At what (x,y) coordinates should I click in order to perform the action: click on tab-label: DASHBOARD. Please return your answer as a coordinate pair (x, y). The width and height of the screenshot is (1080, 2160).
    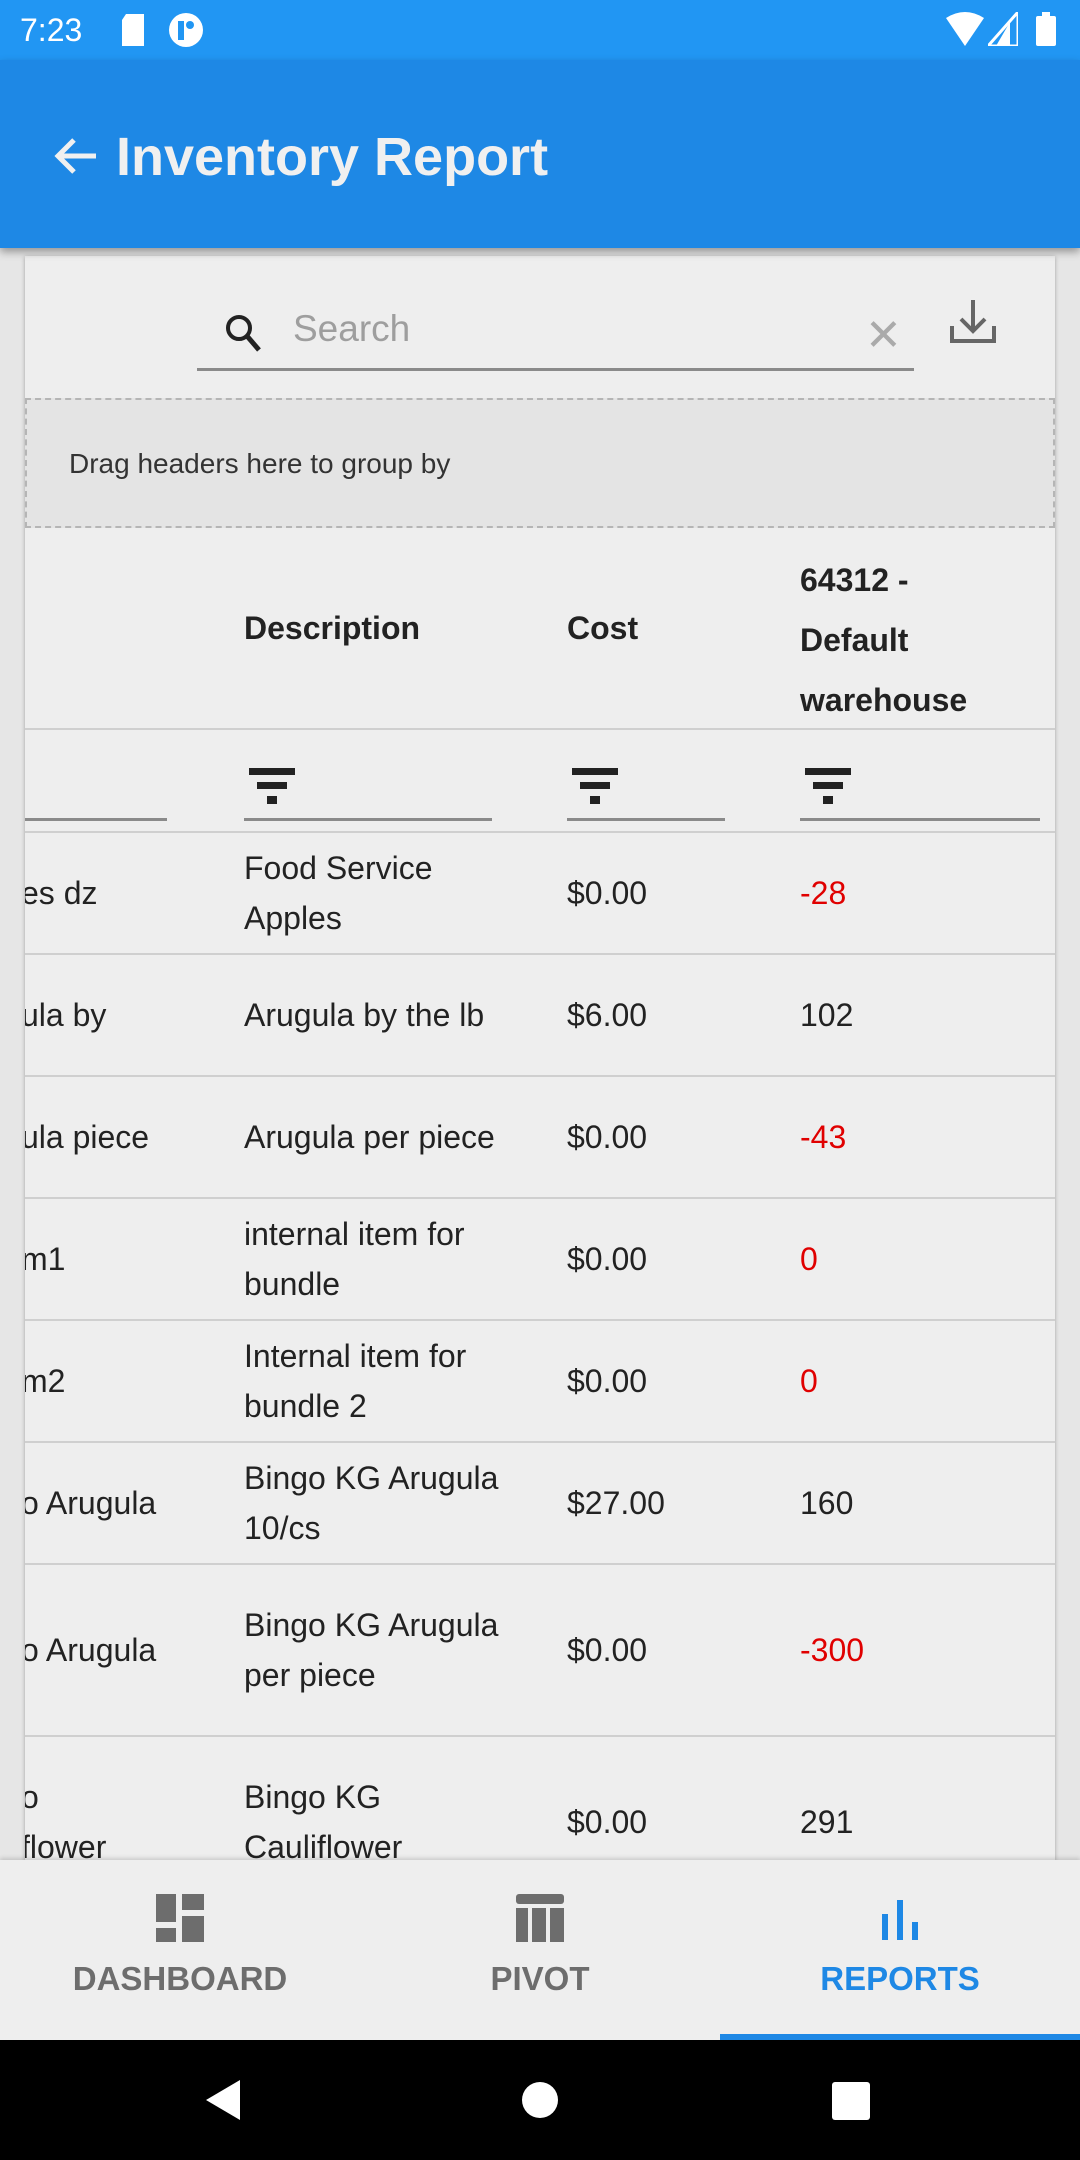
    Looking at the image, I should click on (180, 1978).